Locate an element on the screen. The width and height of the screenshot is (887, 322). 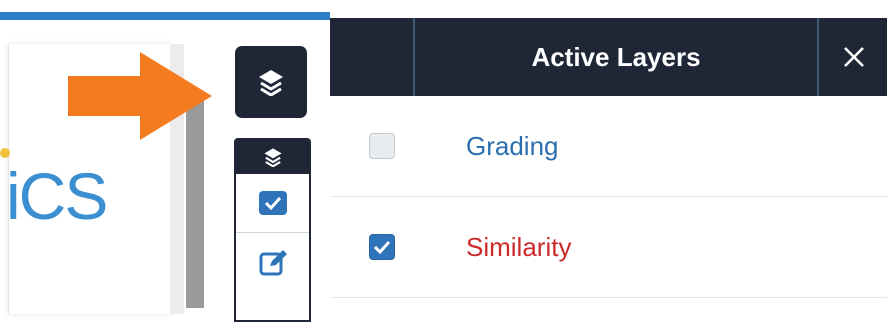
layers-toggle-button is located at coordinates (271, 82).